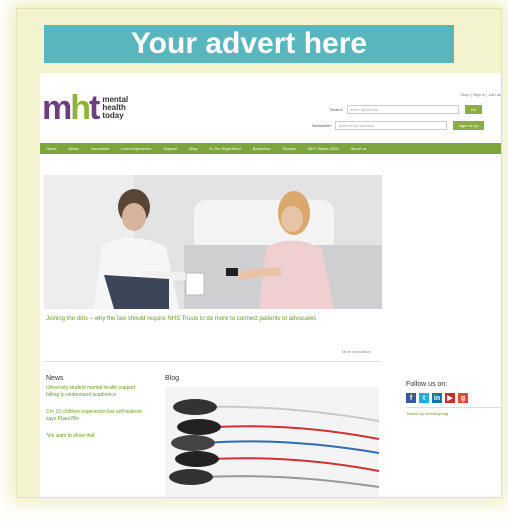 The width and height of the screenshot is (508, 523). What do you see at coordinates (74, 148) in the screenshot?
I see `nav-item: News` at bounding box center [74, 148].